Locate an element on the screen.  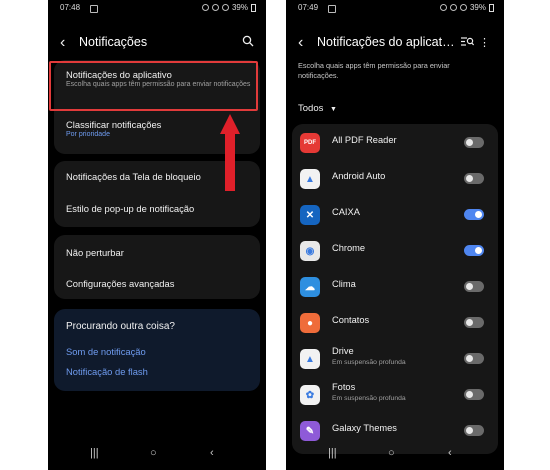
item-title: Não perturbar is located at coordinates (95, 252).